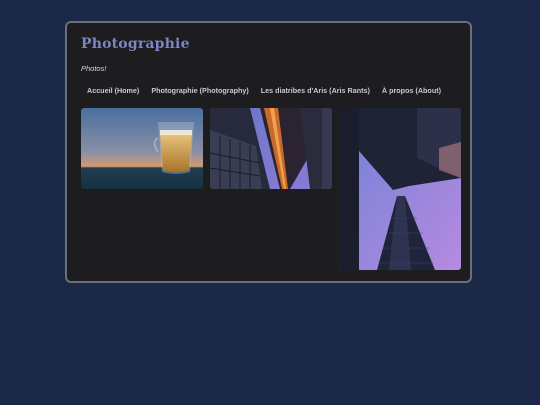 The width and height of the screenshot is (540, 405). What do you see at coordinates (199, 90) in the screenshot?
I see `nav-item-photography: Photographie (Photography)` at bounding box center [199, 90].